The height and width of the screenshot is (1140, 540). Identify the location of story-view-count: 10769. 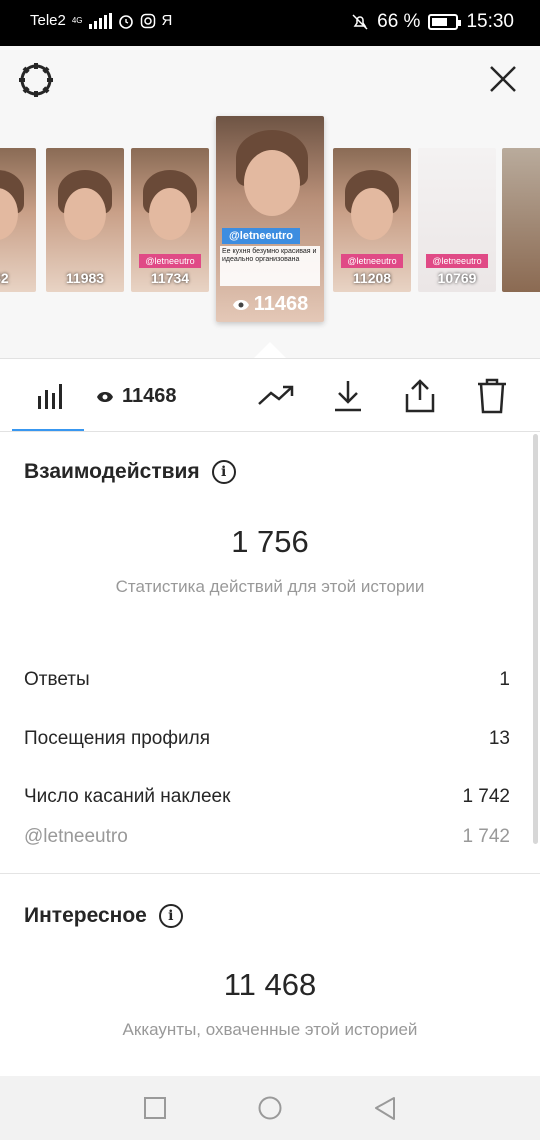
(457, 278).